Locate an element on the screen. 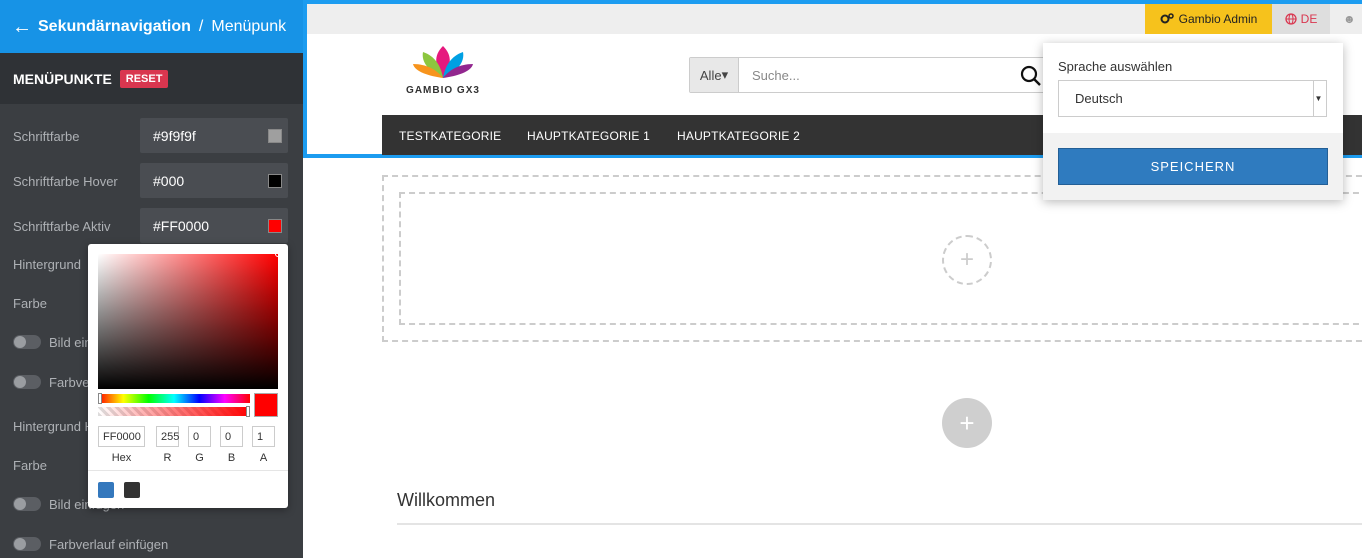 This screenshot has width=1362, height=558. globe-icon is located at coordinates (1291, 19).